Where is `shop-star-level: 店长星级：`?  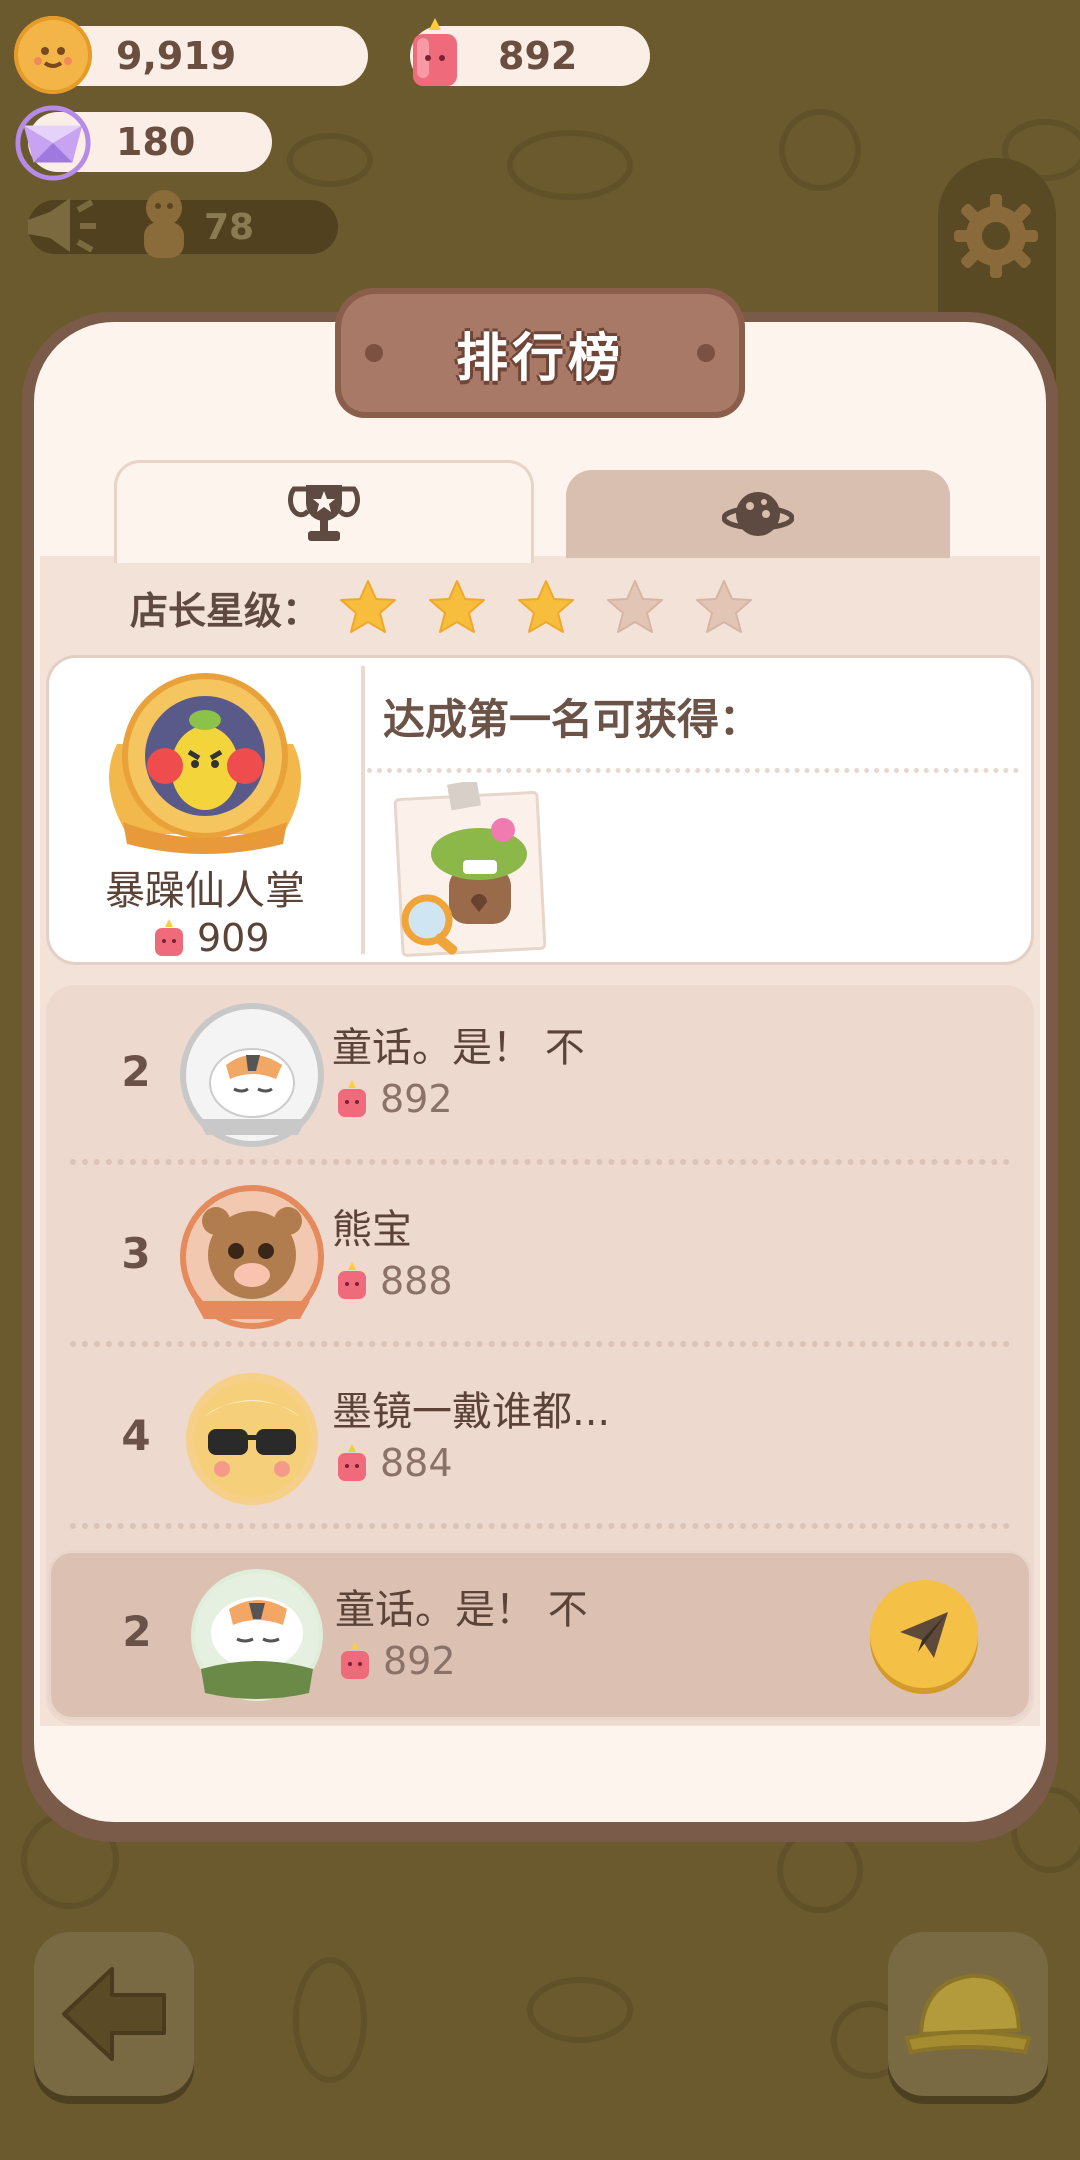
shop-star-level: 店长星级： is located at coordinates (540, 607).